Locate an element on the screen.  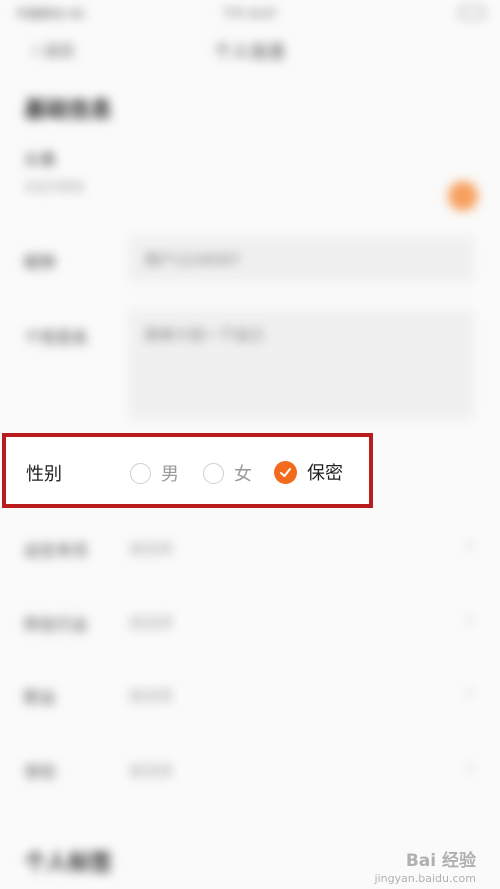
row-label-education: 学历 is located at coordinates (40, 772).